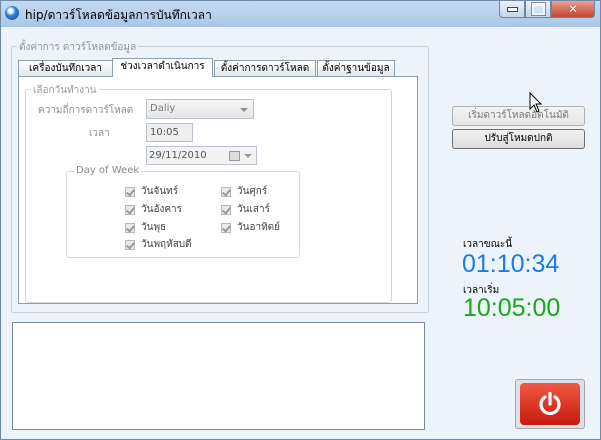 Image resolution: width=601 pixels, height=440 pixels. Describe the element at coordinates (252, 191) in the screenshot. I see `checkbox-label: วันศุกร์` at that location.